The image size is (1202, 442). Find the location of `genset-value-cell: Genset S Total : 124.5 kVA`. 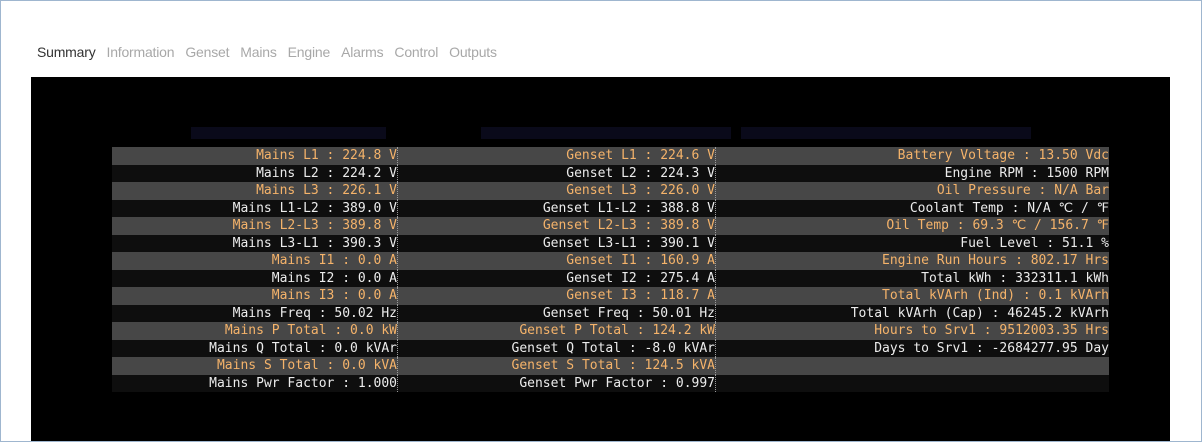

genset-value-cell: Genset S Total : 124.5 kVA is located at coordinates (557, 366).